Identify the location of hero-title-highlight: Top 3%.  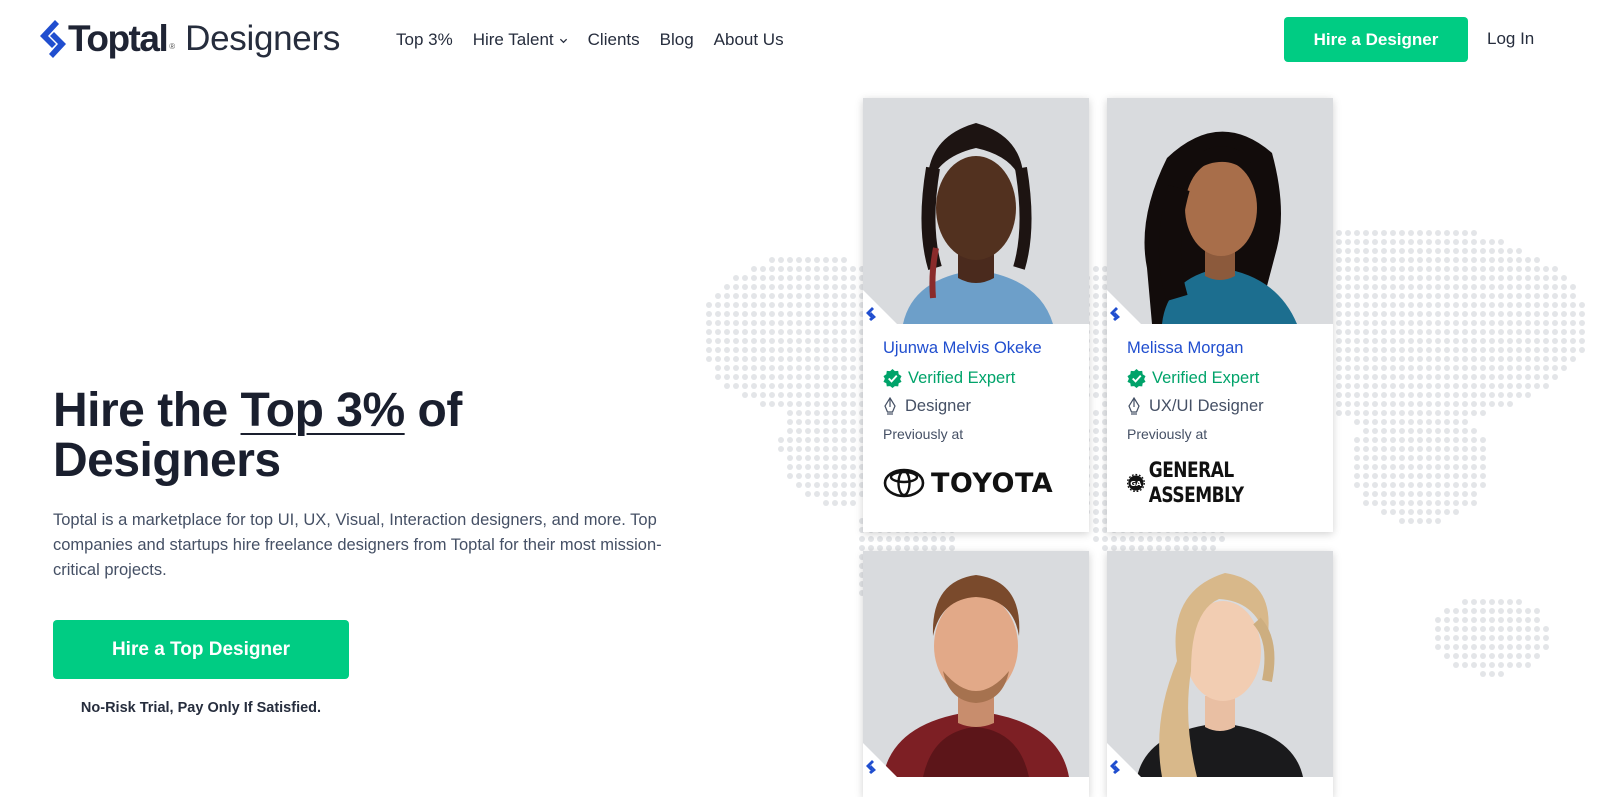
(323, 410).